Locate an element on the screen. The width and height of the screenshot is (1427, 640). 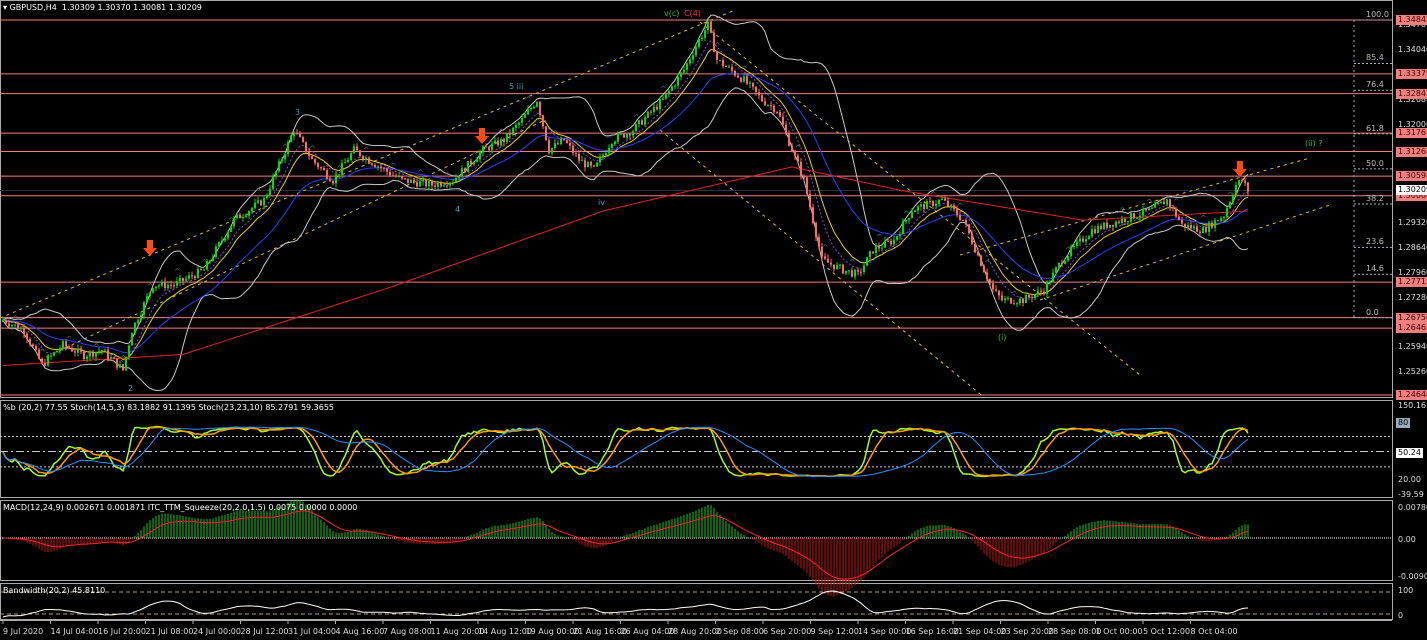
price-level-label: 1.31268 is located at coordinates (1411, 151).